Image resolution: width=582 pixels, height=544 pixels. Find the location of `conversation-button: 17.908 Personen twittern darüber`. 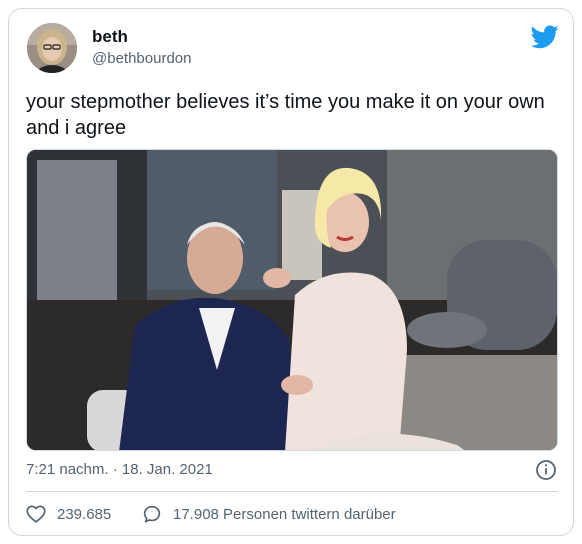

conversation-button: 17.908 Personen twittern darüber is located at coordinates (268, 514).